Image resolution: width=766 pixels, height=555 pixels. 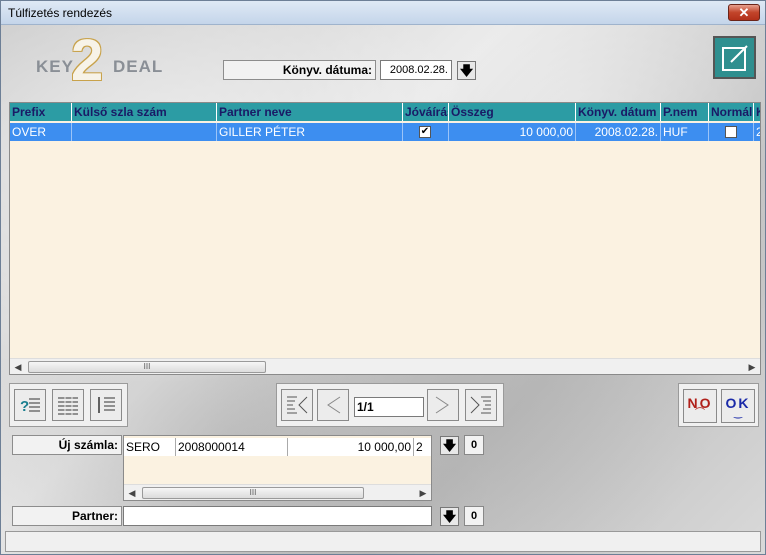 I want to click on close-button: ✕, so click(x=744, y=12).